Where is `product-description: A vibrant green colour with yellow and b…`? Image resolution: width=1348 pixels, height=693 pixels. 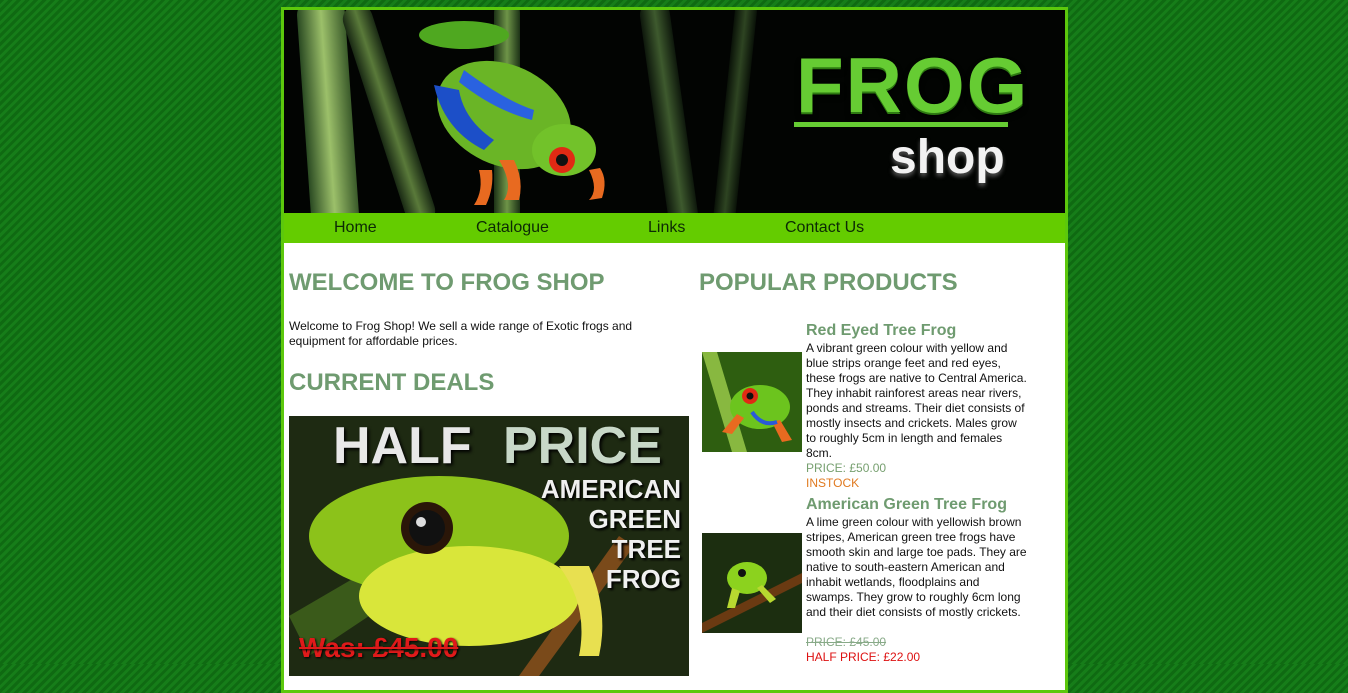 product-description: A vibrant green colour with yellow and b… is located at coordinates (916, 400).